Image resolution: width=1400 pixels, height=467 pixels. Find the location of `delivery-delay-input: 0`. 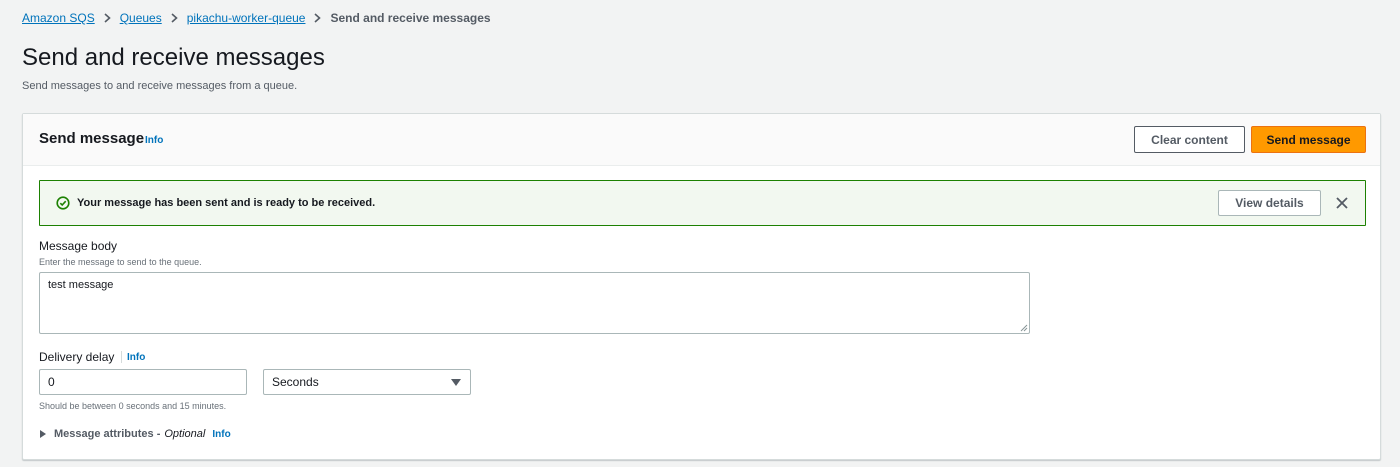

delivery-delay-input: 0 is located at coordinates (143, 382).